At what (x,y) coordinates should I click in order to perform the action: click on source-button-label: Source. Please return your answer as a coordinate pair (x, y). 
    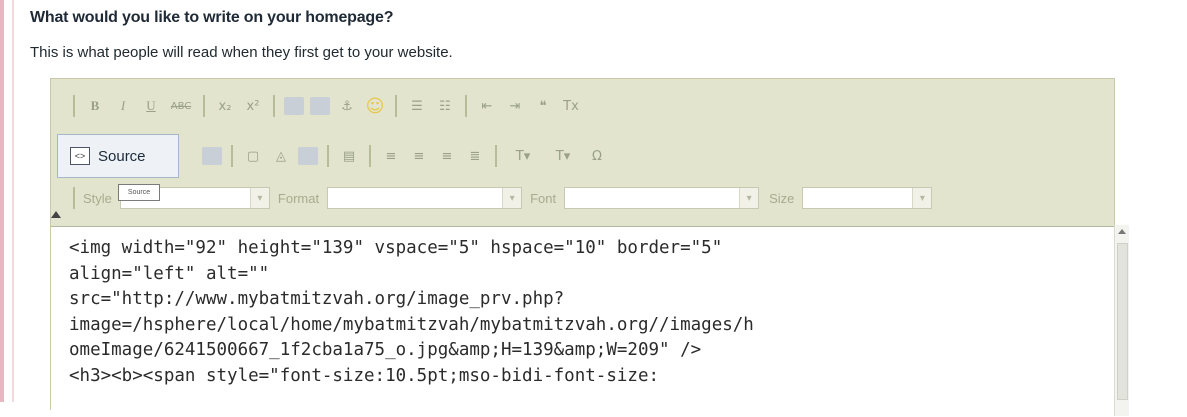
    Looking at the image, I should click on (122, 156).